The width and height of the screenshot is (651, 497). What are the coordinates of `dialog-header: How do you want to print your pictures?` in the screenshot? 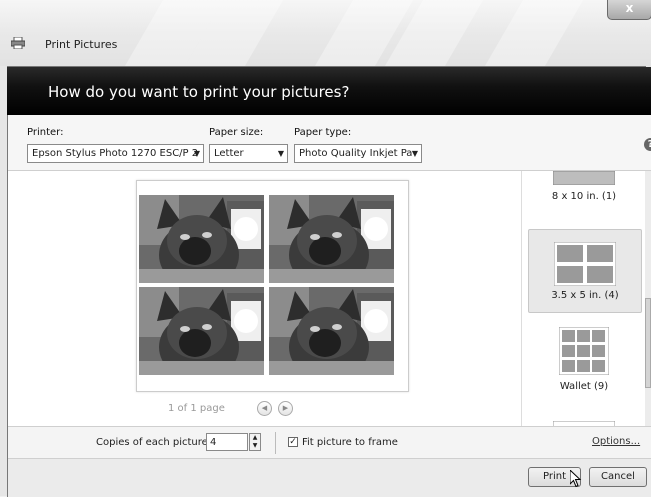 It's located at (329, 91).